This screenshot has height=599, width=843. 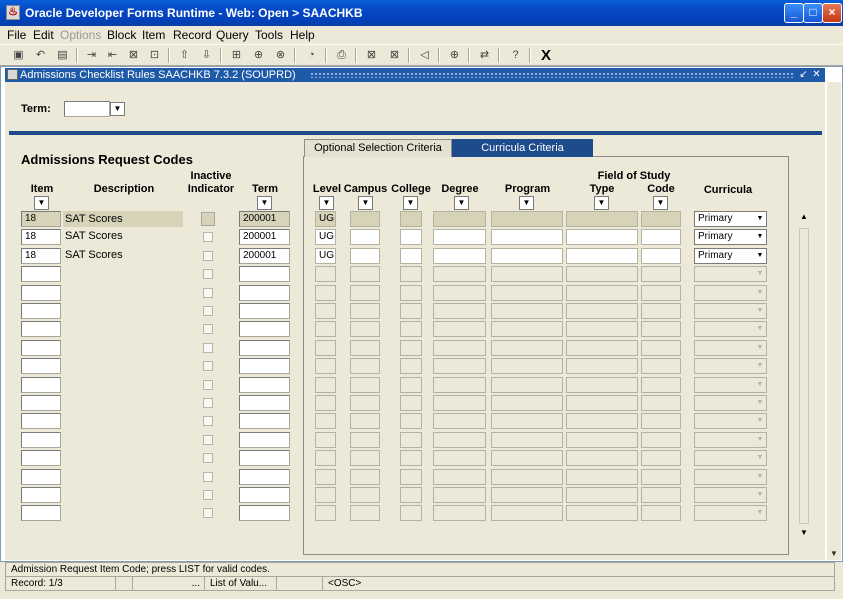 What do you see at coordinates (454, 55) in the screenshot?
I see `navigate-icon: ⊕` at bounding box center [454, 55].